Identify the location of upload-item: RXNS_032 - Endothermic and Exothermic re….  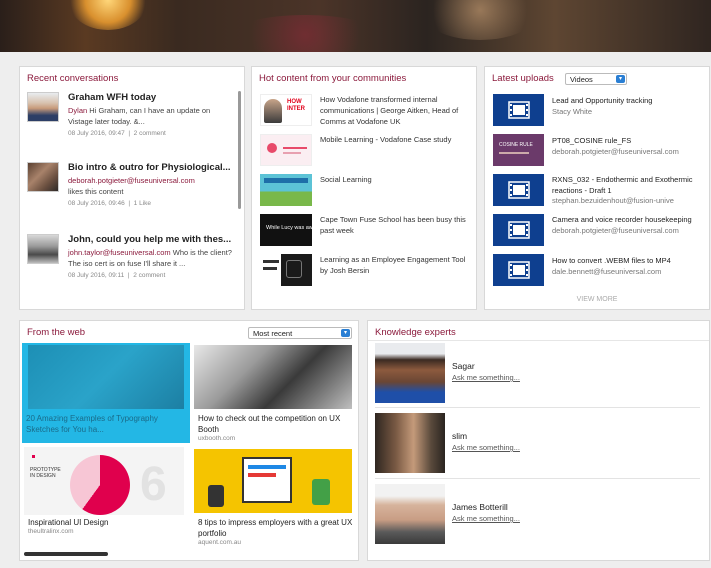
(599, 190).